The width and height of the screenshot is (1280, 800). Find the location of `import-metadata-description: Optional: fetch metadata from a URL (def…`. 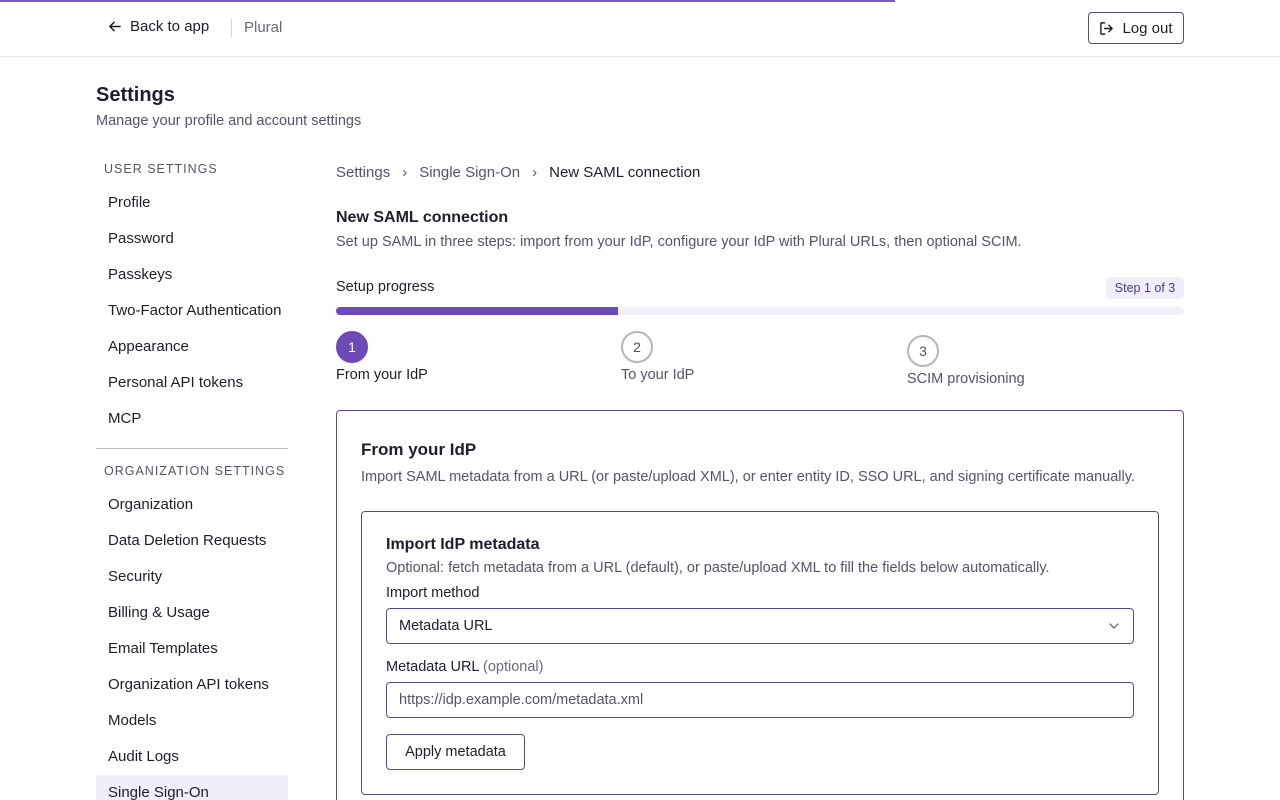

import-metadata-description: Optional: fetch metadata from a URL (def… is located at coordinates (718, 568).